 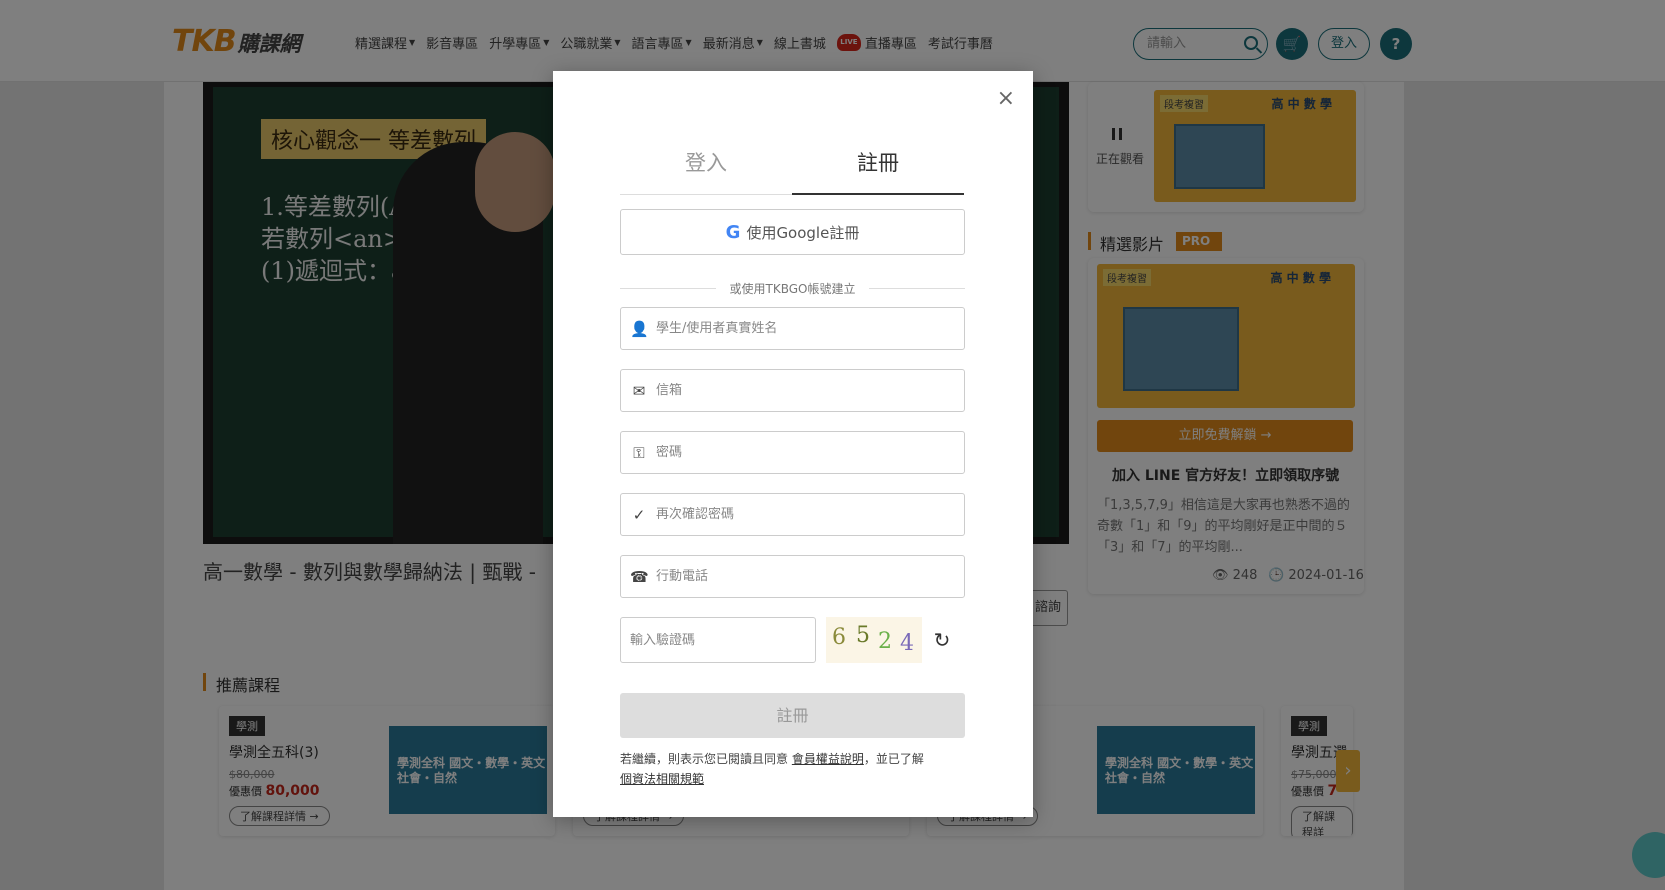 What do you see at coordinates (942, 640) in the screenshot?
I see `refresh-icon: ↻` at bounding box center [942, 640].